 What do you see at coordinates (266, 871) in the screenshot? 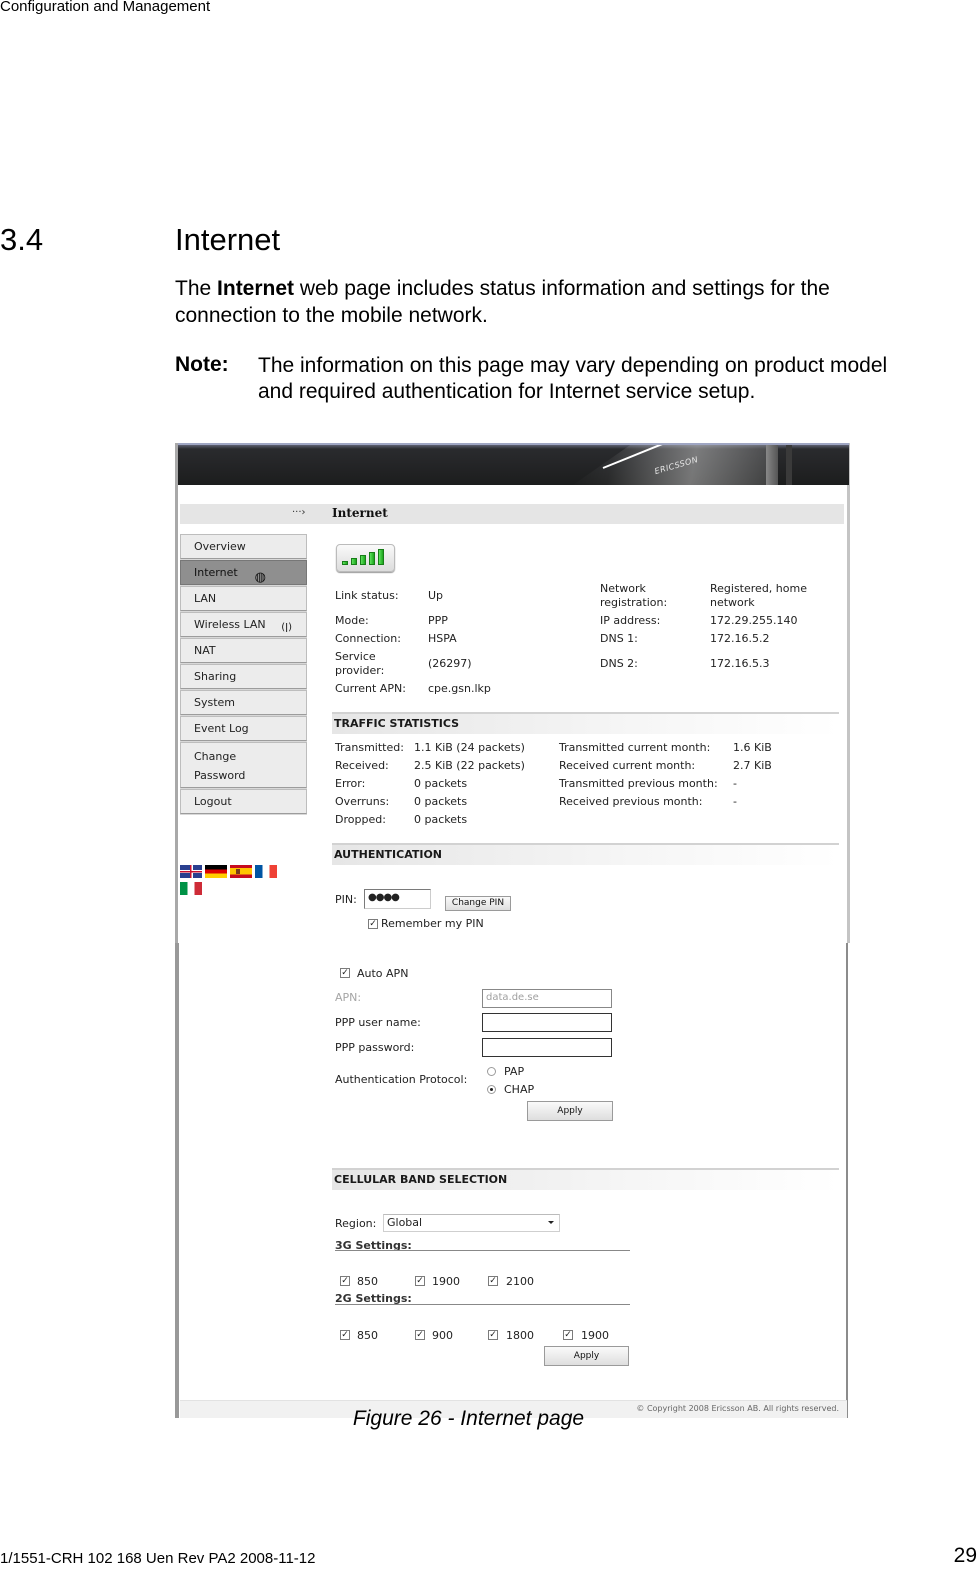
I see `flag-french-icon` at bounding box center [266, 871].